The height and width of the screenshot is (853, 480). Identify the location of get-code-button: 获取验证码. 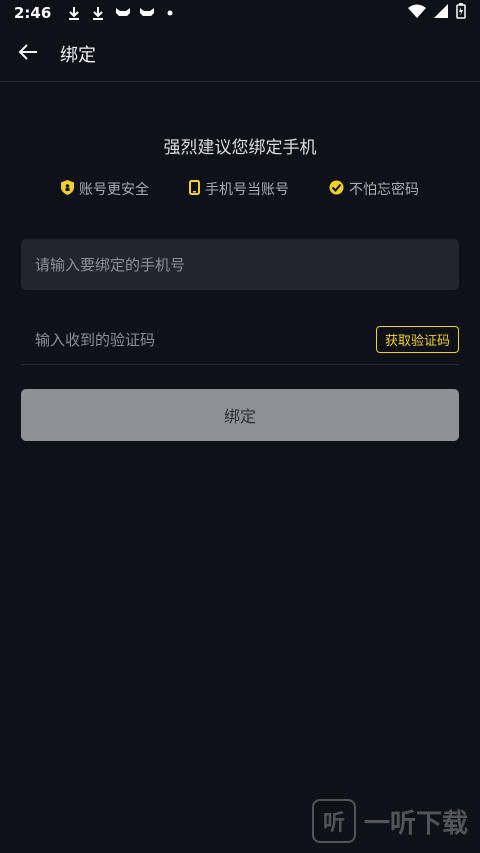
(417, 339).